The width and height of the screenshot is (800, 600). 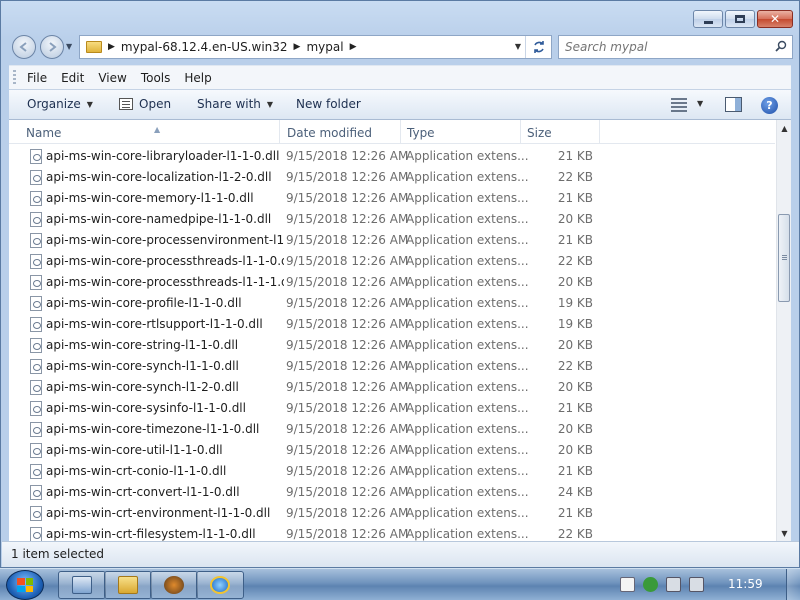 What do you see at coordinates (159, 177) in the screenshot?
I see `file-name: api-ms-win-core-localization-l1-2-0.dll` at bounding box center [159, 177].